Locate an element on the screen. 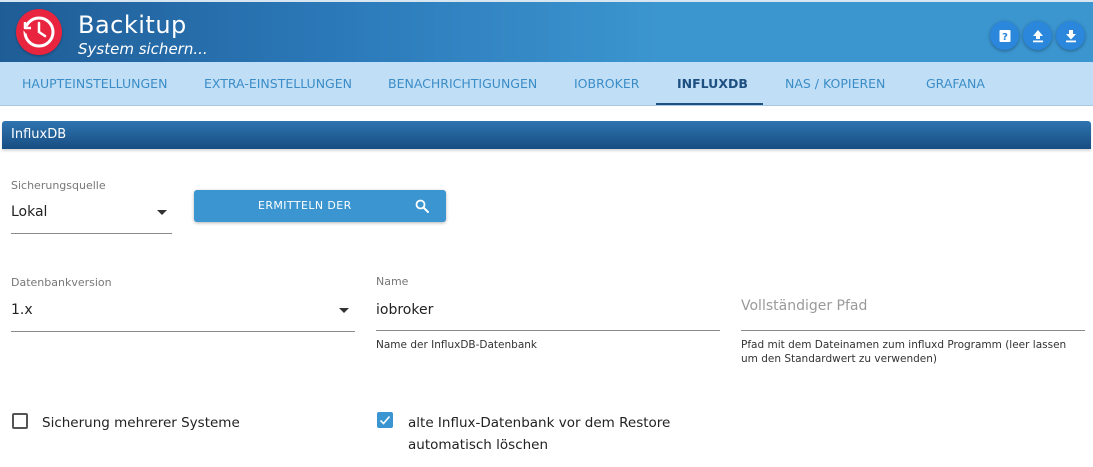 The height and width of the screenshot is (467, 1093). db-name-input: iobroker is located at coordinates (404, 310).